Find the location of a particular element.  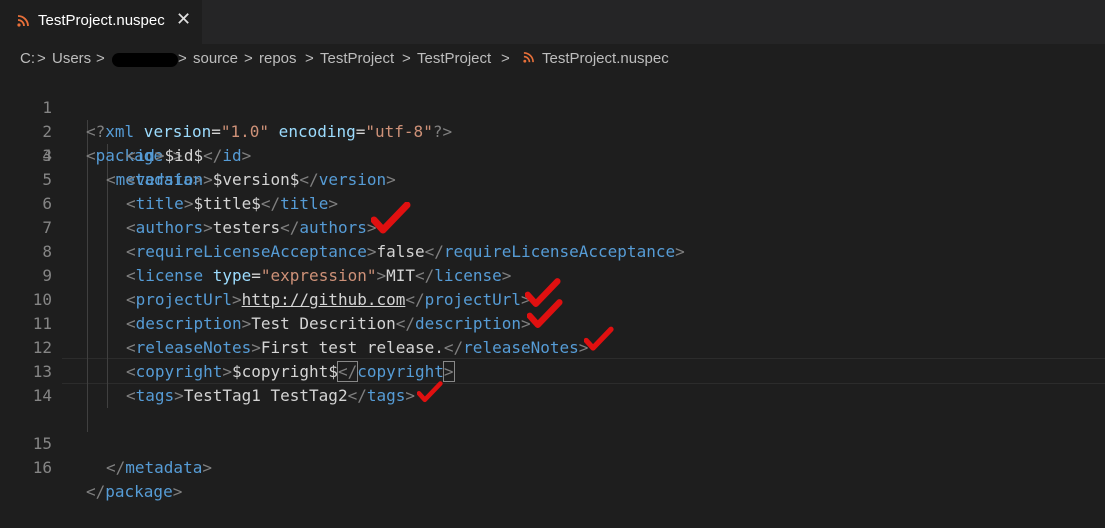

token: TestTag1 TestTag2 is located at coordinates (265, 395).